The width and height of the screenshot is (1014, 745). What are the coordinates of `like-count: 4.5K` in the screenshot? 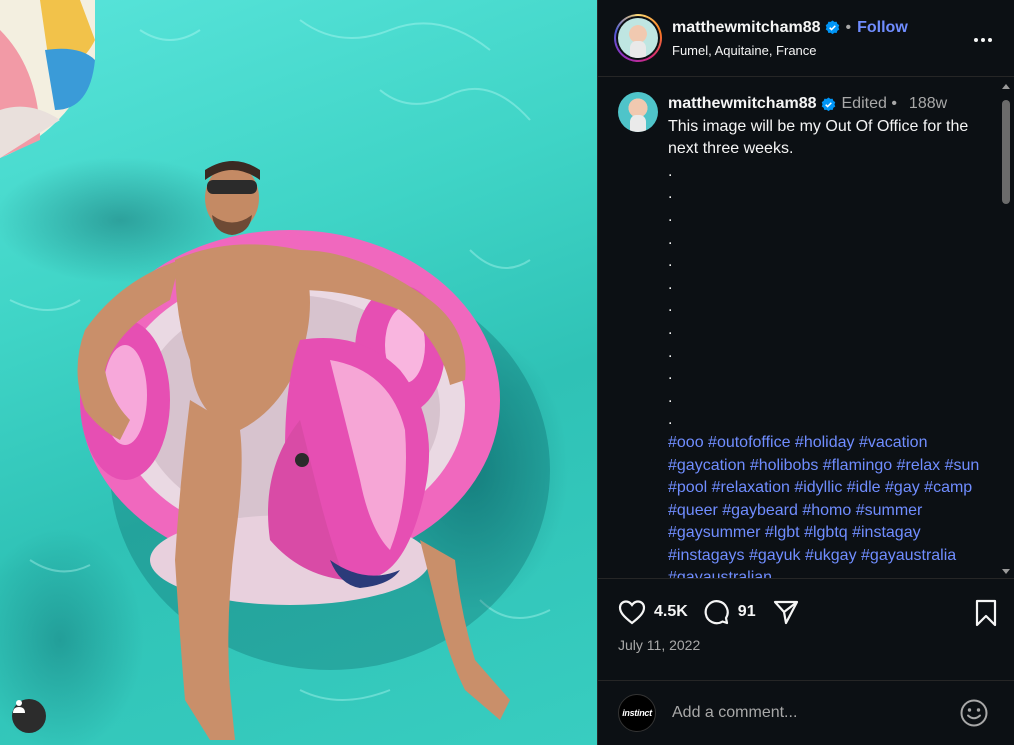 It's located at (671, 612).